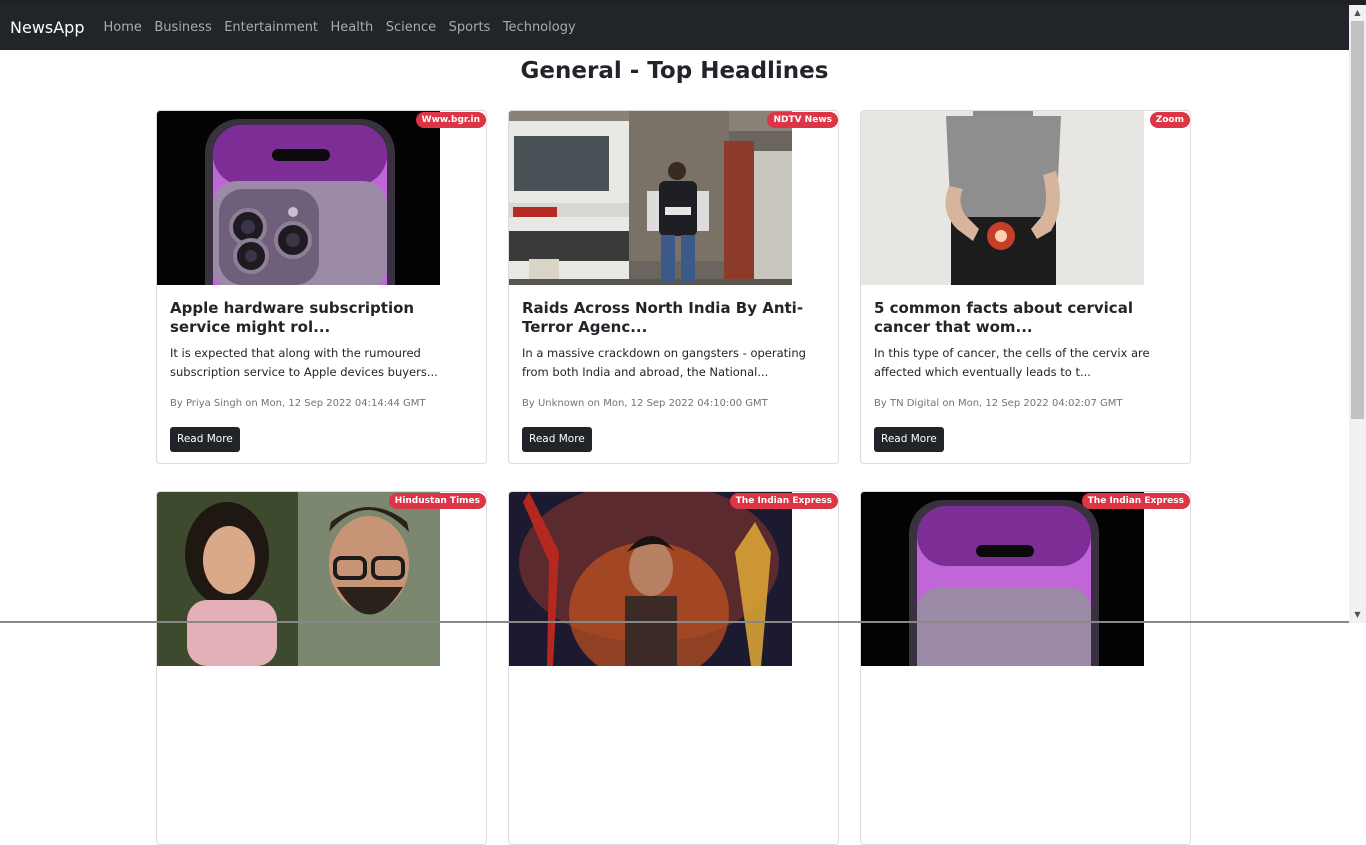 This screenshot has height=845, width=1366. Describe the element at coordinates (437, 501) in the screenshot. I see `source-badge: Hindustan Times` at that location.